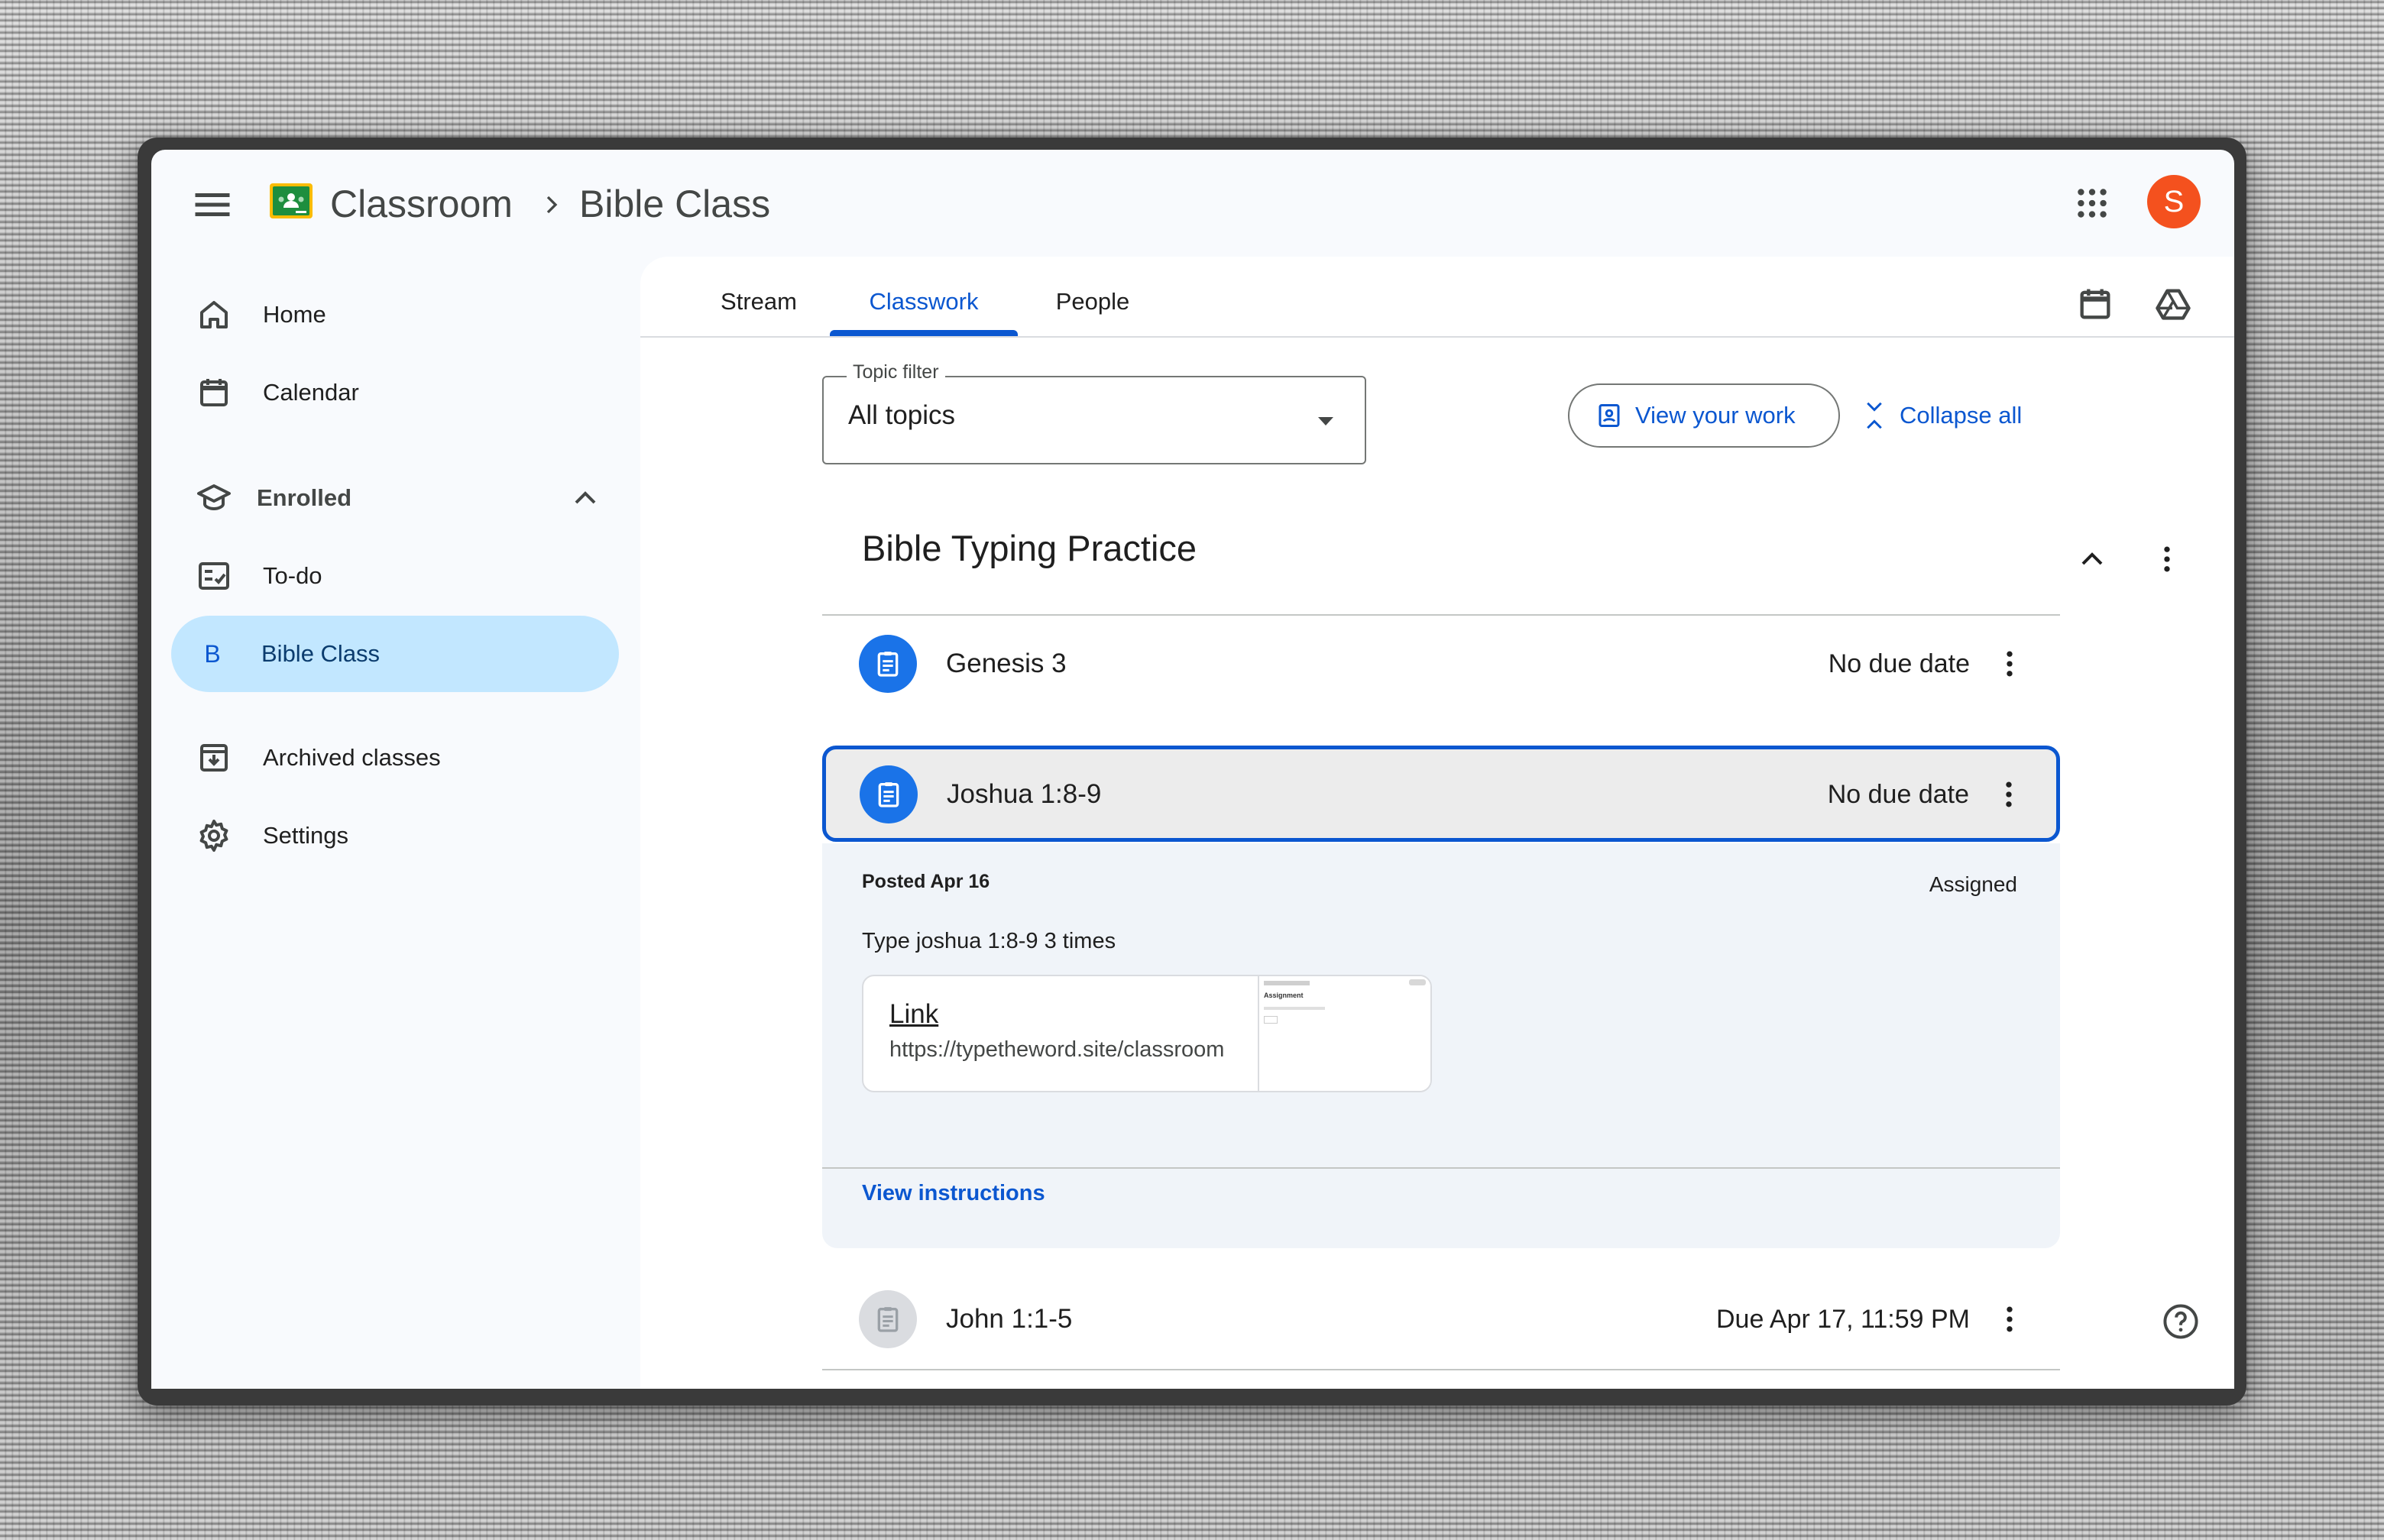 This screenshot has height=1540, width=2384. I want to click on collapse-all-label: Collapse all, so click(1961, 415).